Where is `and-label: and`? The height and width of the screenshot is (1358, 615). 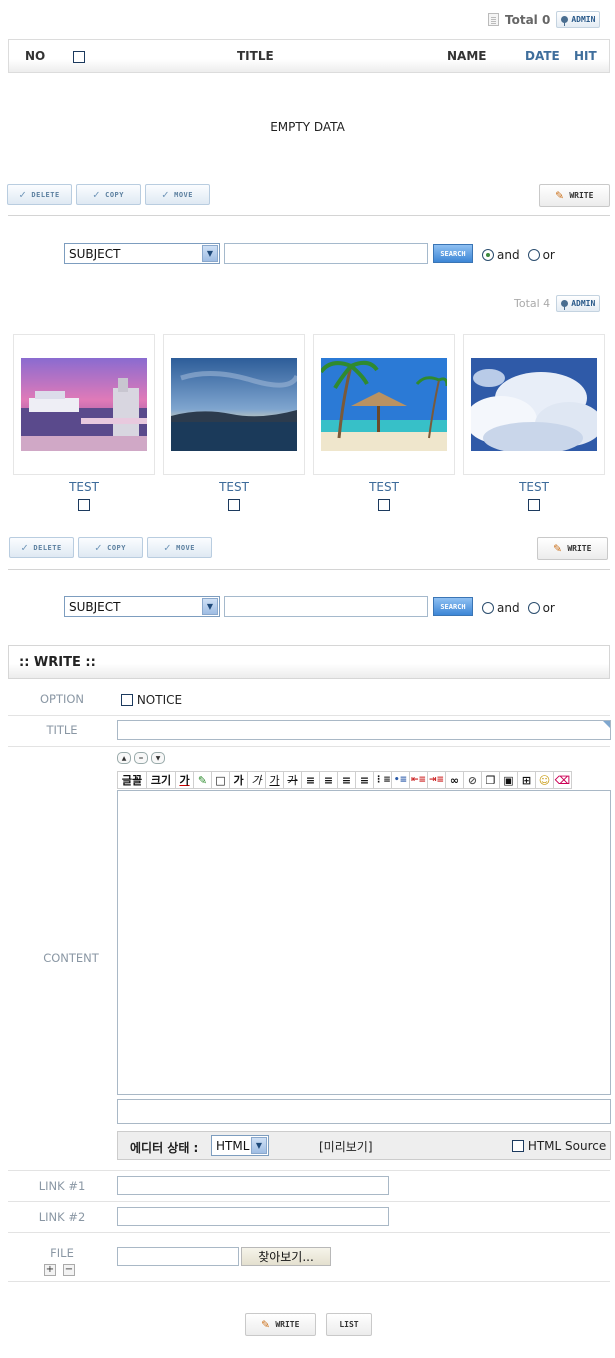 and-label: and is located at coordinates (508, 255).